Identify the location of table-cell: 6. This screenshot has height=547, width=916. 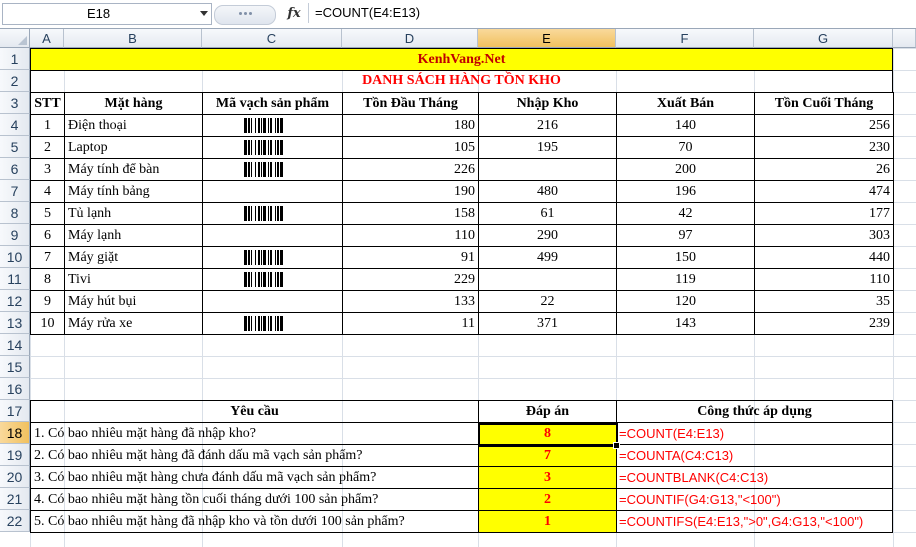
(47, 235).